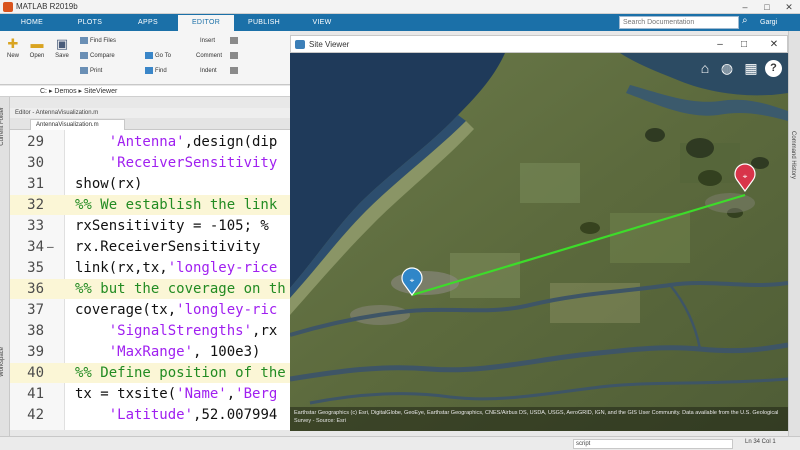 The image size is (800, 450). What do you see at coordinates (264, 23) in the screenshot?
I see `tab-publish: PUBLISH` at bounding box center [264, 23].